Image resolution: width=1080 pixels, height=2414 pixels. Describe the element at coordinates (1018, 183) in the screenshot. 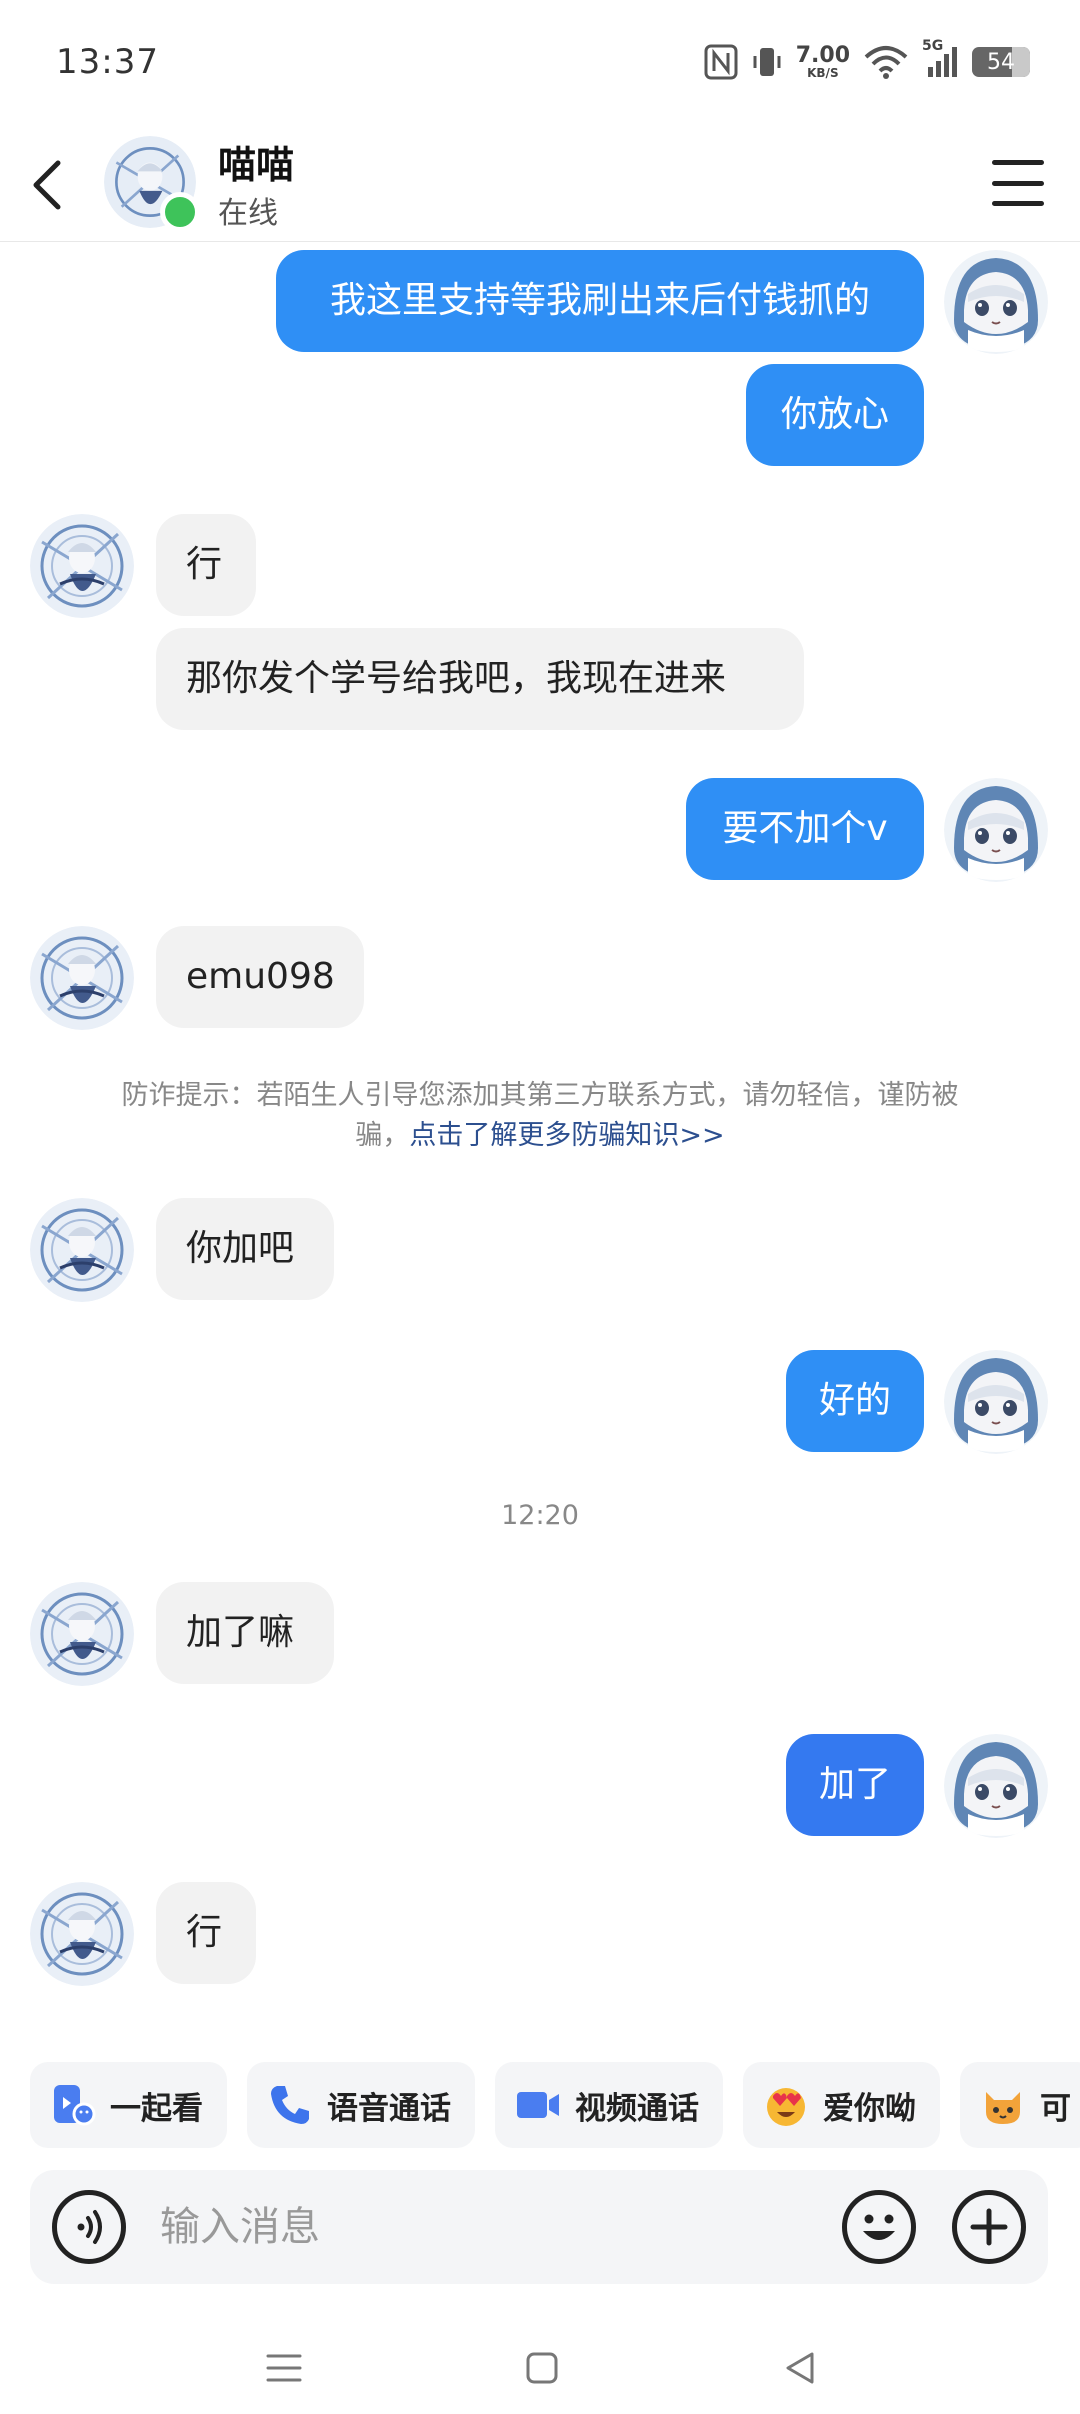

I see `menu-button` at that location.